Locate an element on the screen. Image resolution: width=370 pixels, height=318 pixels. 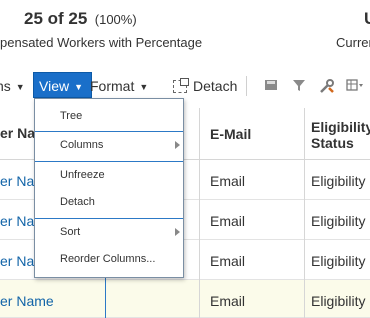
menu-item-sort-label: Sort is located at coordinates (70, 232).